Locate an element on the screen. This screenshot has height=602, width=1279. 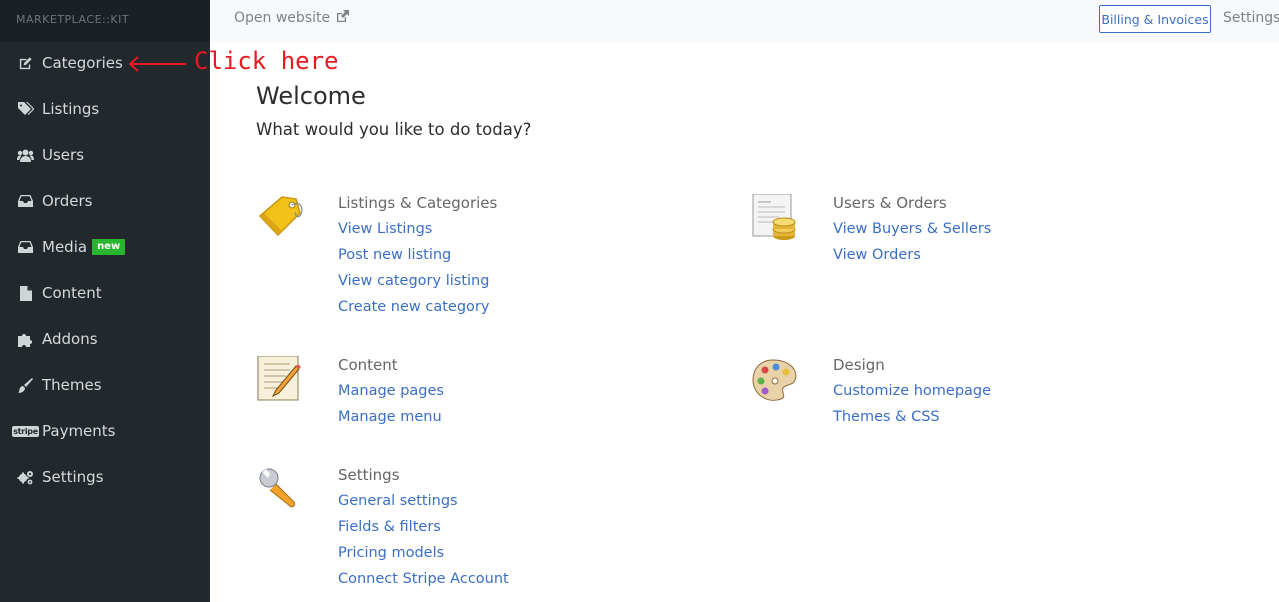
sidebar-item-label: Media is located at coordinates (65, 247).